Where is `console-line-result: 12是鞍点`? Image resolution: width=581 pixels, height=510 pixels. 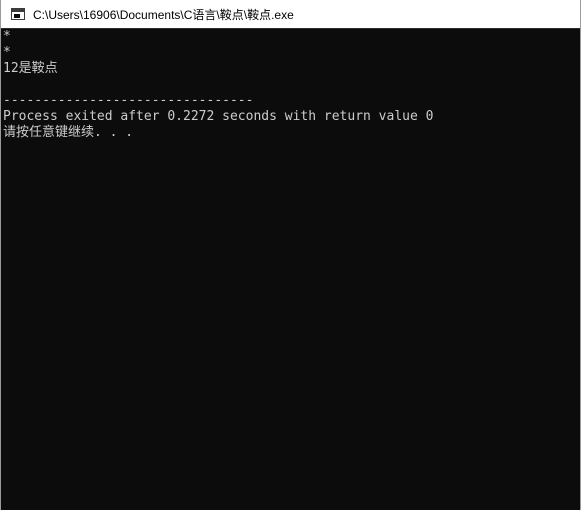
console-line-result: 12是鞍点 is located at coordinates (30, 68).